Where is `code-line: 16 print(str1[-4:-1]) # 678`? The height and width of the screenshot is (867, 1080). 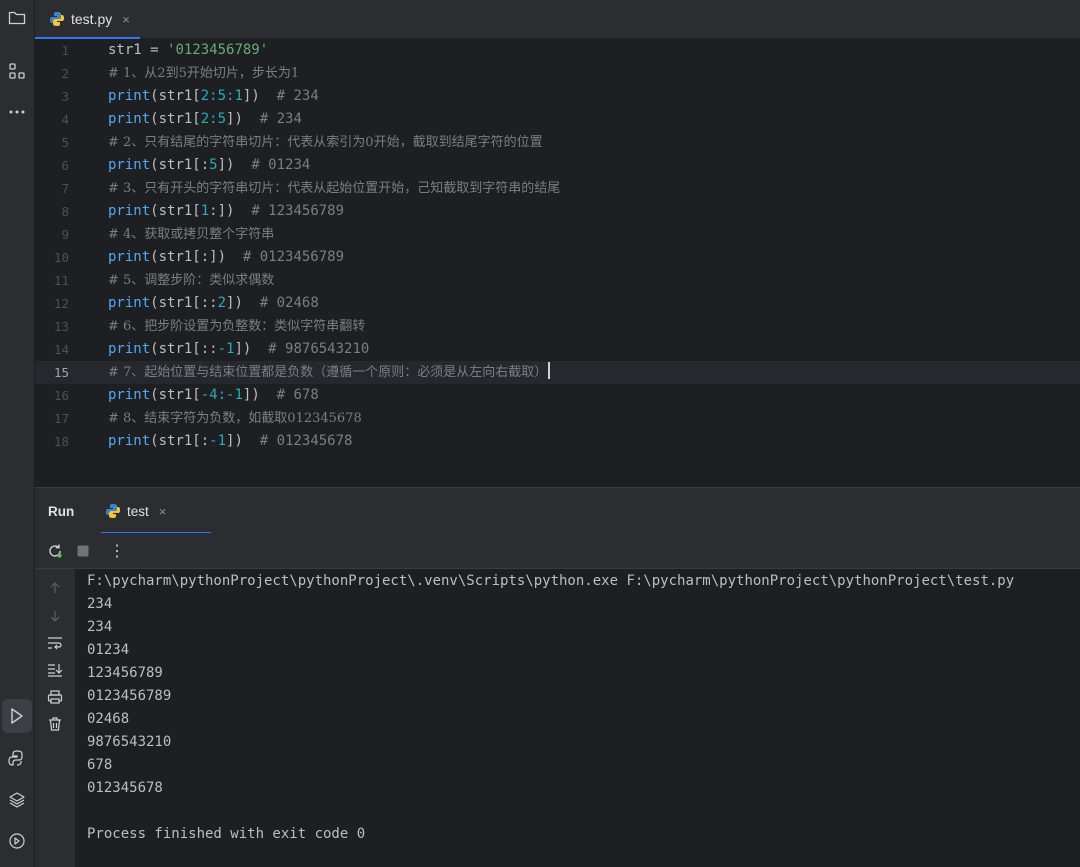
code-line: 16 print(str1[-4:-1]) # 678 is located at coordinates (557, 395).